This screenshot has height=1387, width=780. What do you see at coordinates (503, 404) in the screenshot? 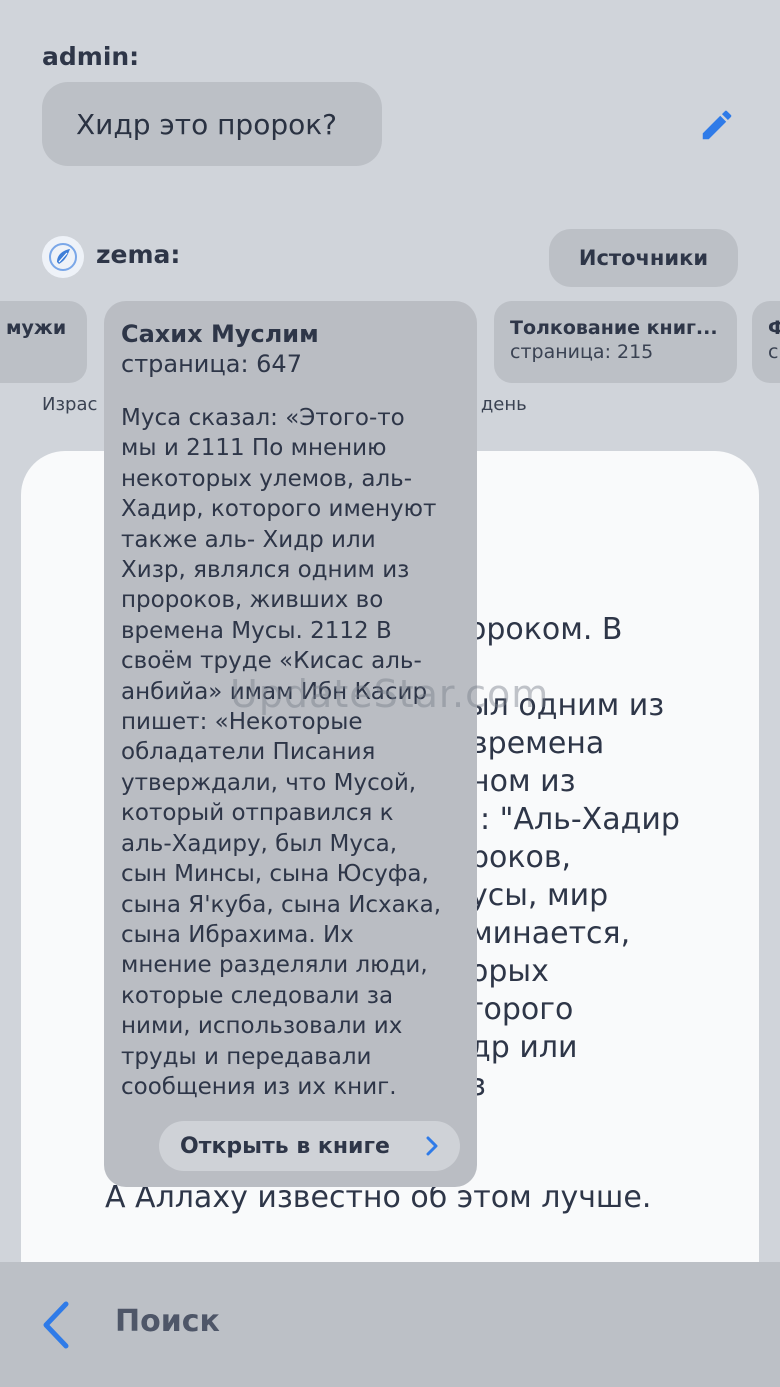
I see `snippet-right: день` at bounding box center [503, 404].